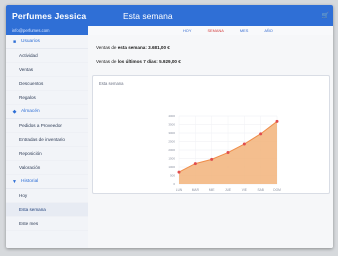 This screenshot has height=256, width=338. I want to click on stat-week-label: Ventas de, so click(107, 47).